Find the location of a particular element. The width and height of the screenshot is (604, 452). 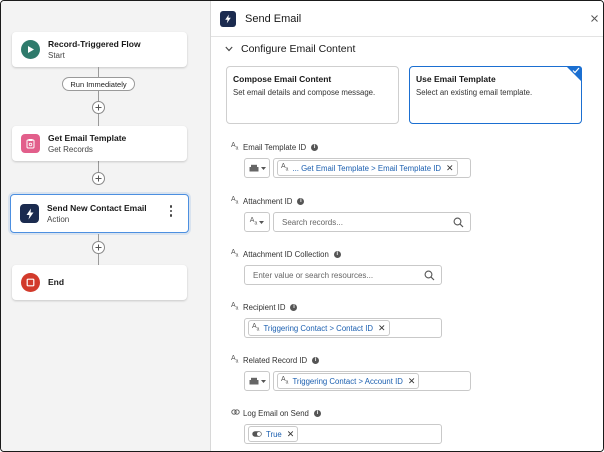

node-title: End is located at coordinates (56, 282).